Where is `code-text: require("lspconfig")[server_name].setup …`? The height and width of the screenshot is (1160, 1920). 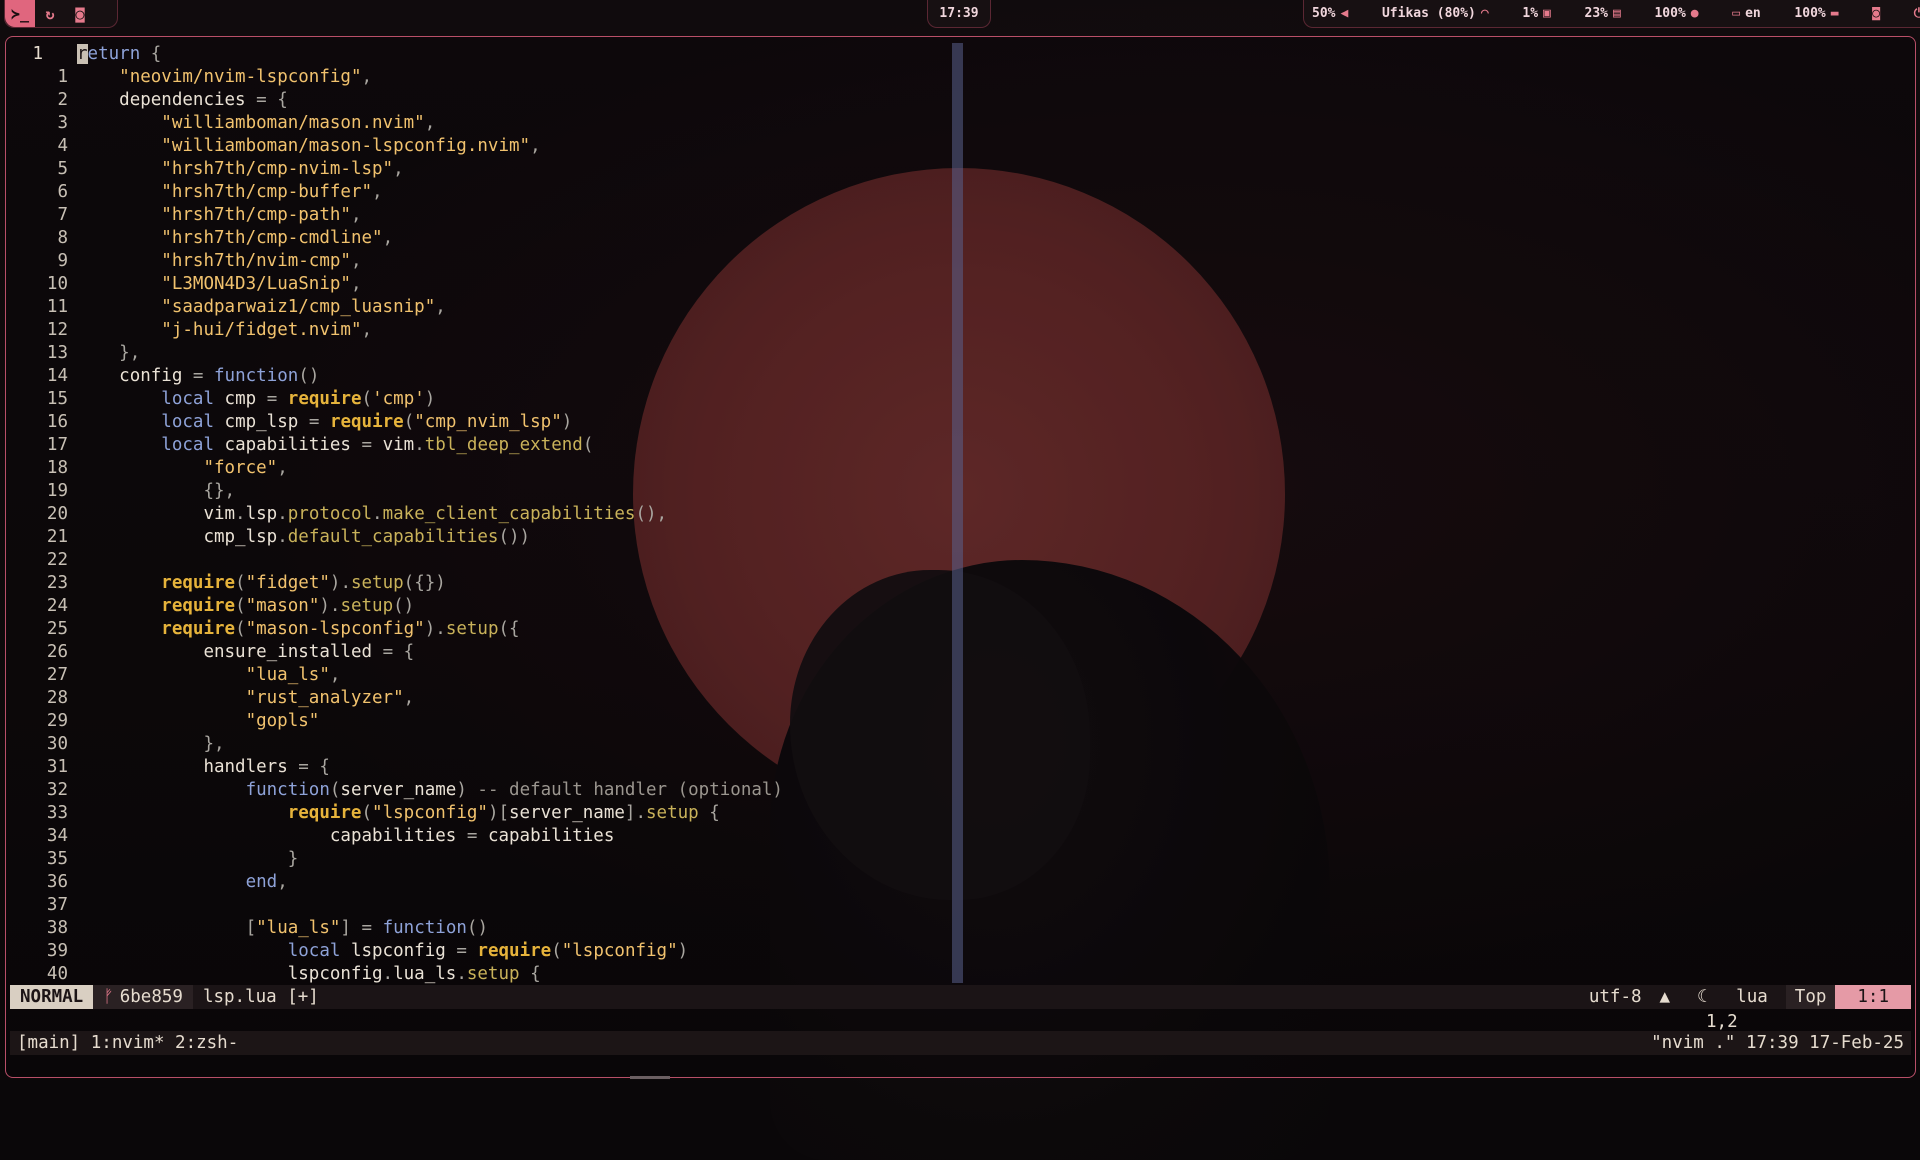
code-text: require("lspconfig")[server_name].setup … is located at coordinates (398, 813).